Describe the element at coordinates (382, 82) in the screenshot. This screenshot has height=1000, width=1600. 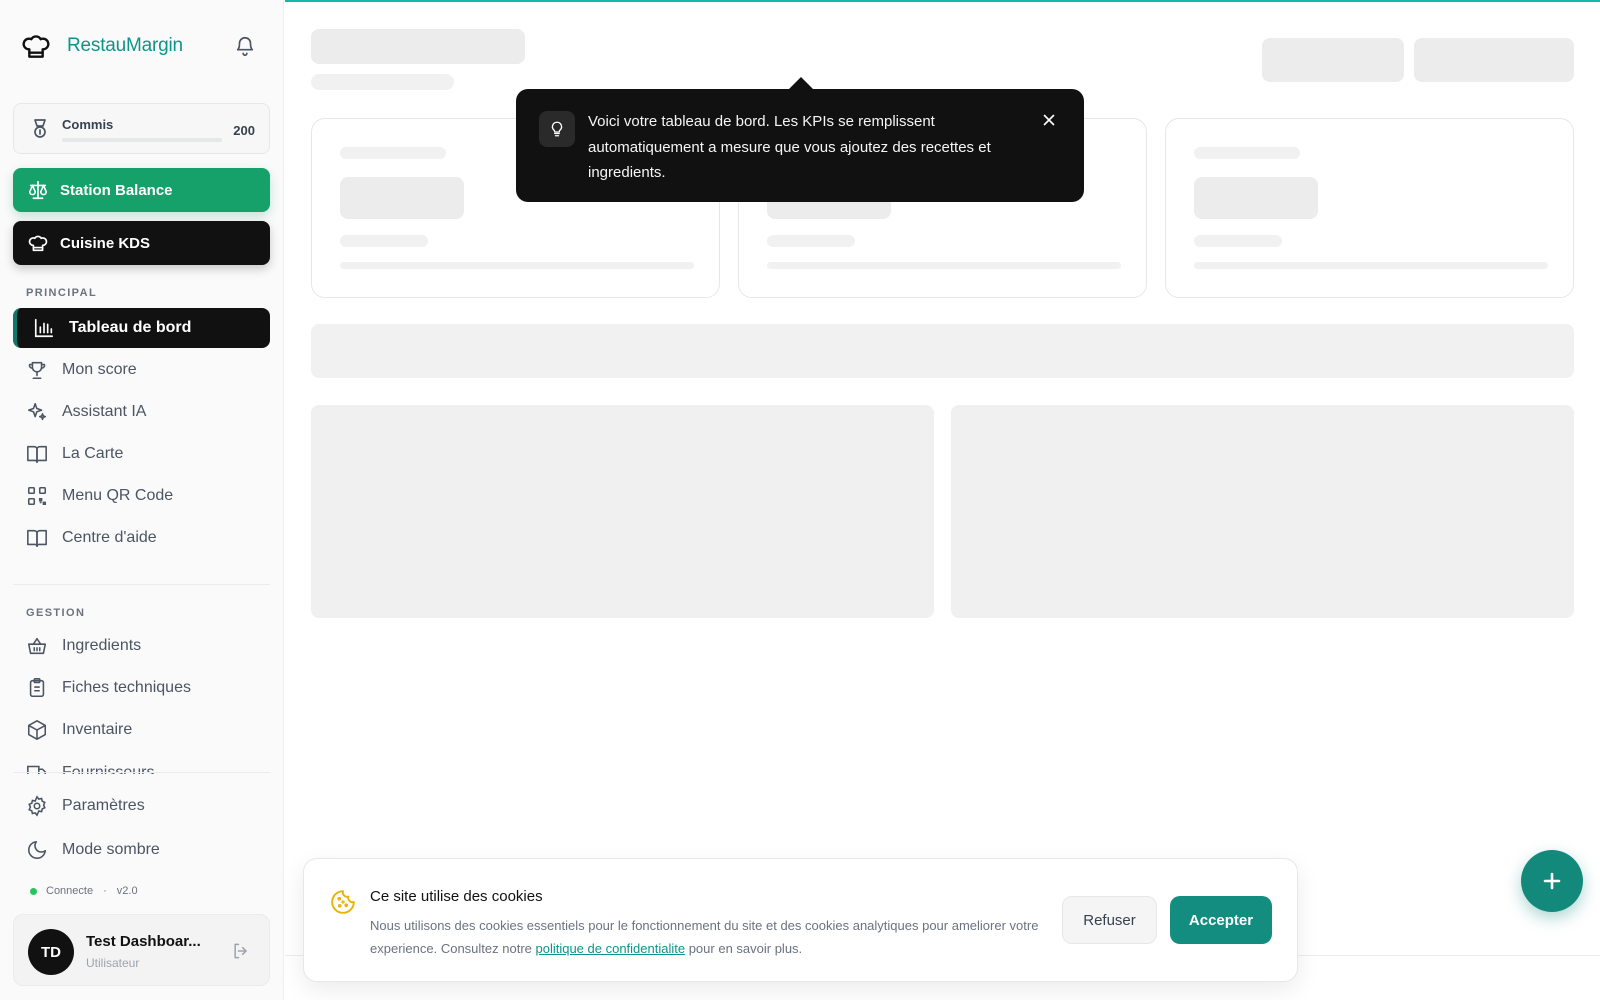
I see `skeleton-page-subtitle` at that location.